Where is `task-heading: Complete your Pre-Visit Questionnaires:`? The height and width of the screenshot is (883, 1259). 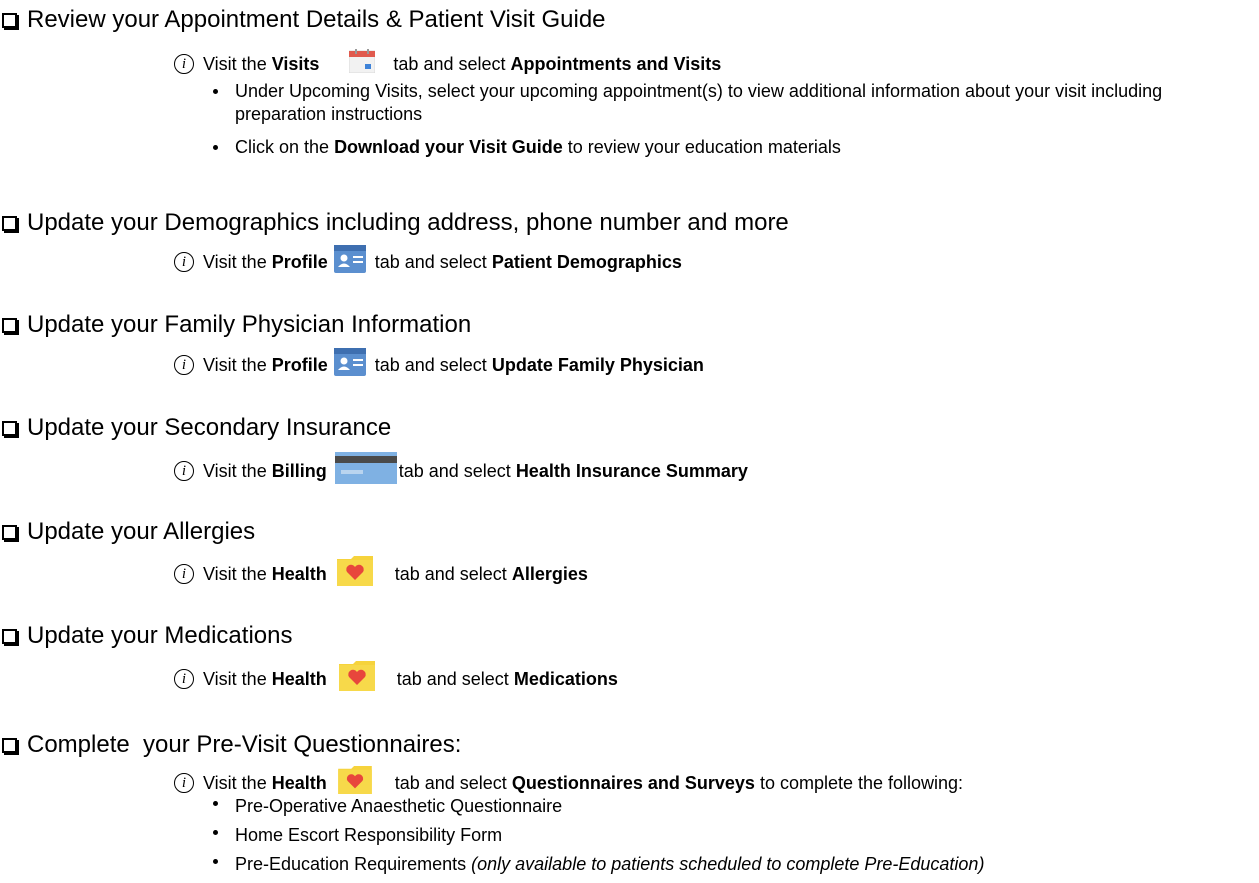
task-heading: Complete your Pre-Visit Questionnaires: is located at coordinates (230, 745).